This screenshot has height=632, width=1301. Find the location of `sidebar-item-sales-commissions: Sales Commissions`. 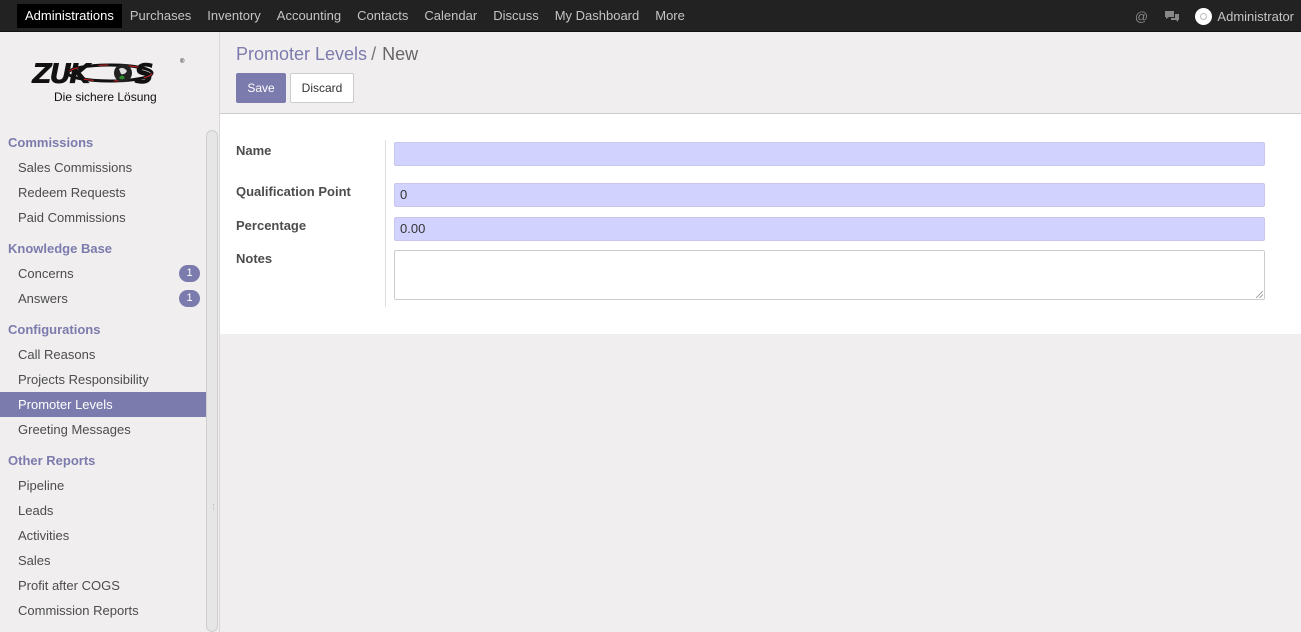

sidebar-item-sales-commissions: Sales Commissions is located at coordinates (103, 167).